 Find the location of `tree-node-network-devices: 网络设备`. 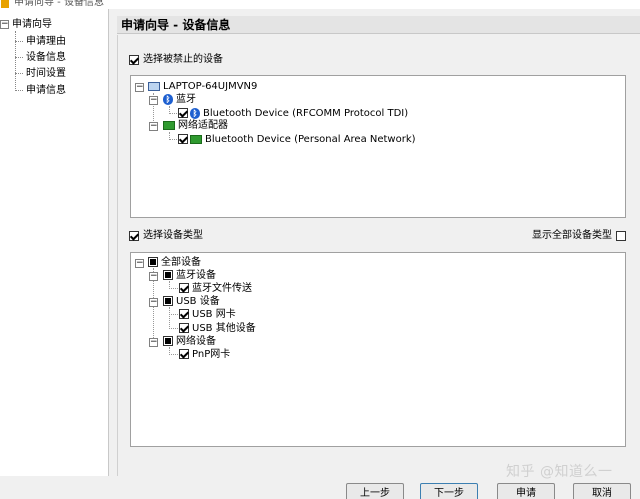

tree-node-network-devices: 网络设备 is located at coordinates (189, 341).